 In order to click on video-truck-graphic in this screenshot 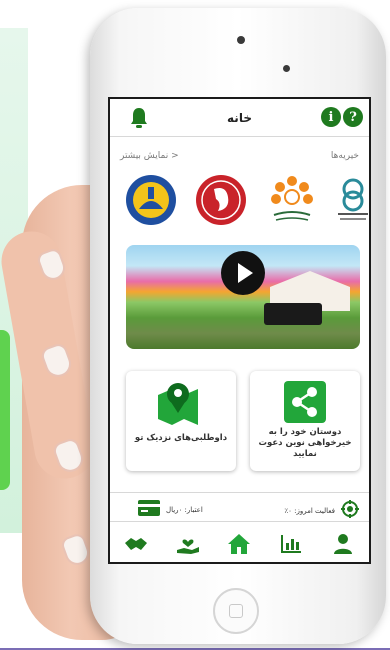, I will do `click(293, 314)`.